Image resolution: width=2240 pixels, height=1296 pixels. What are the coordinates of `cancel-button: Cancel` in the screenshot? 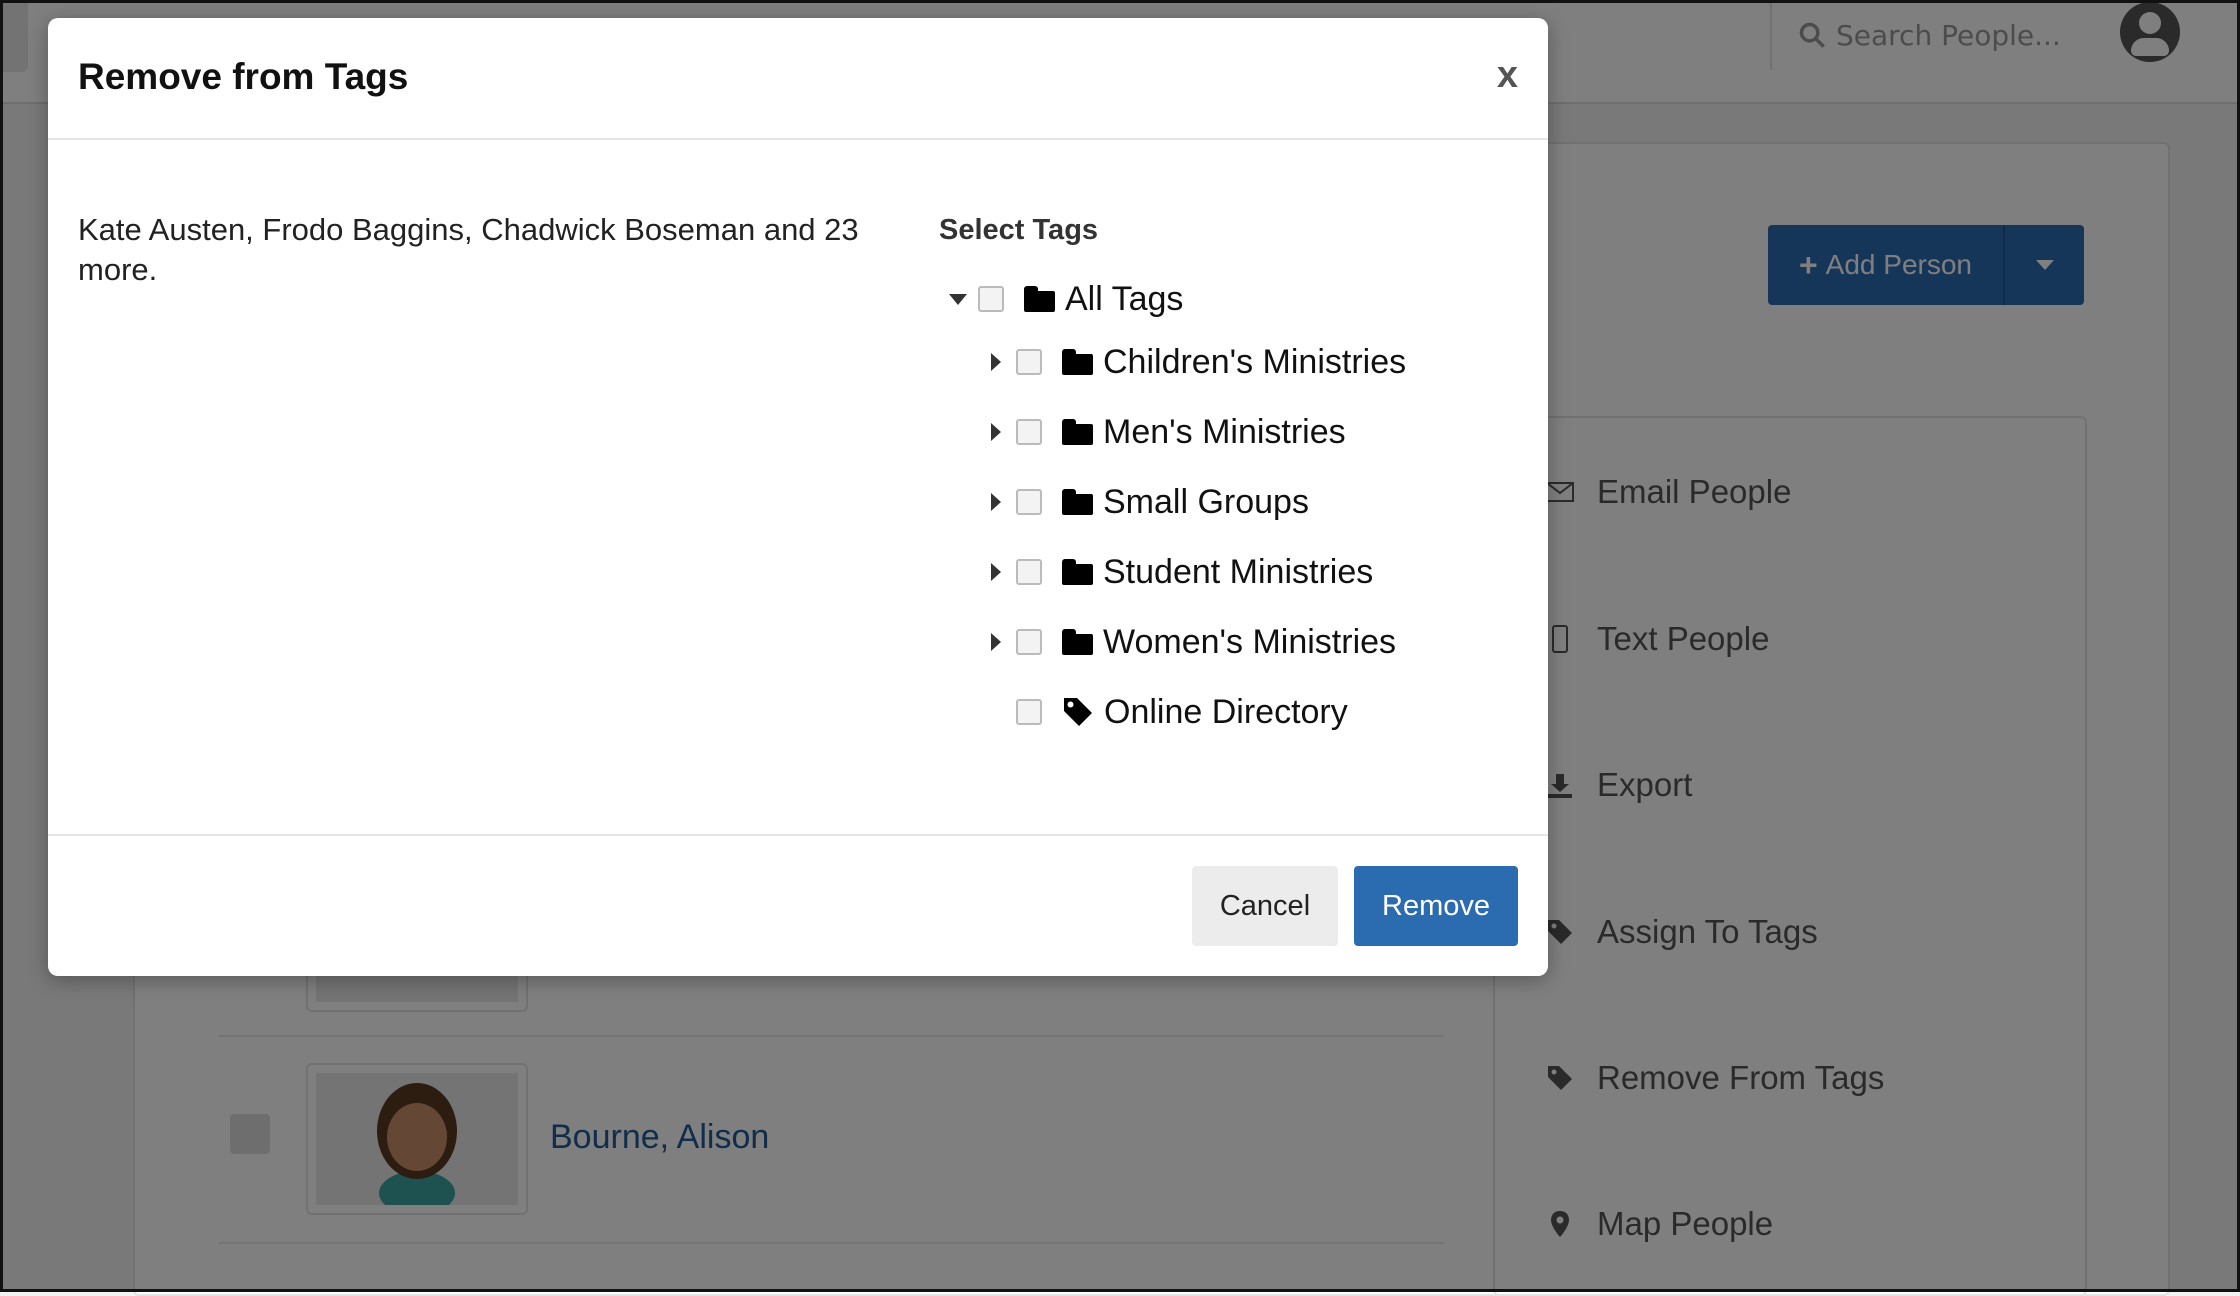 It's located at (1265, 906).